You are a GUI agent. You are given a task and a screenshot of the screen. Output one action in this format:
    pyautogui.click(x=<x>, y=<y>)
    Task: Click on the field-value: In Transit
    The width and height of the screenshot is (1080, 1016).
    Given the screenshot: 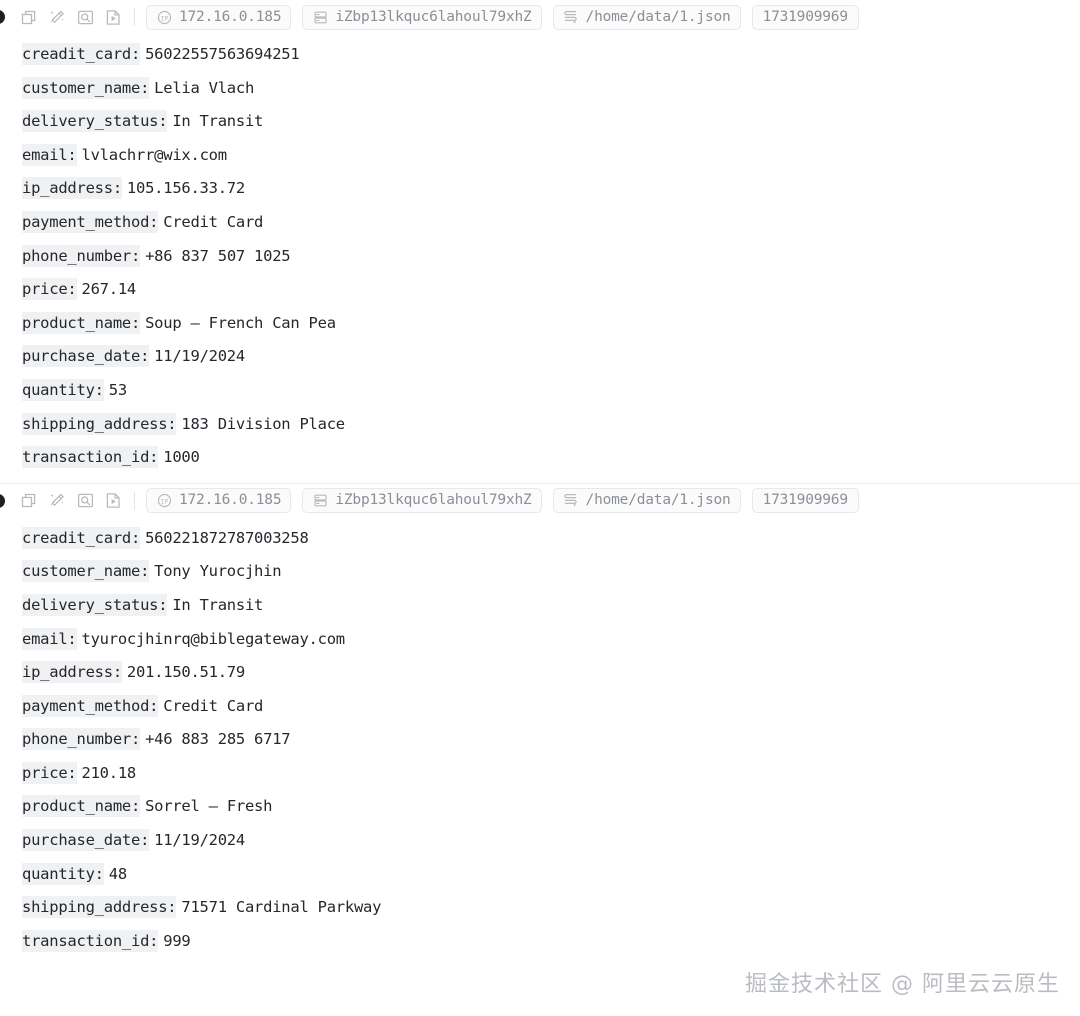 What is the action you would take?
    pyautogui.click(x=218, y=604)
    